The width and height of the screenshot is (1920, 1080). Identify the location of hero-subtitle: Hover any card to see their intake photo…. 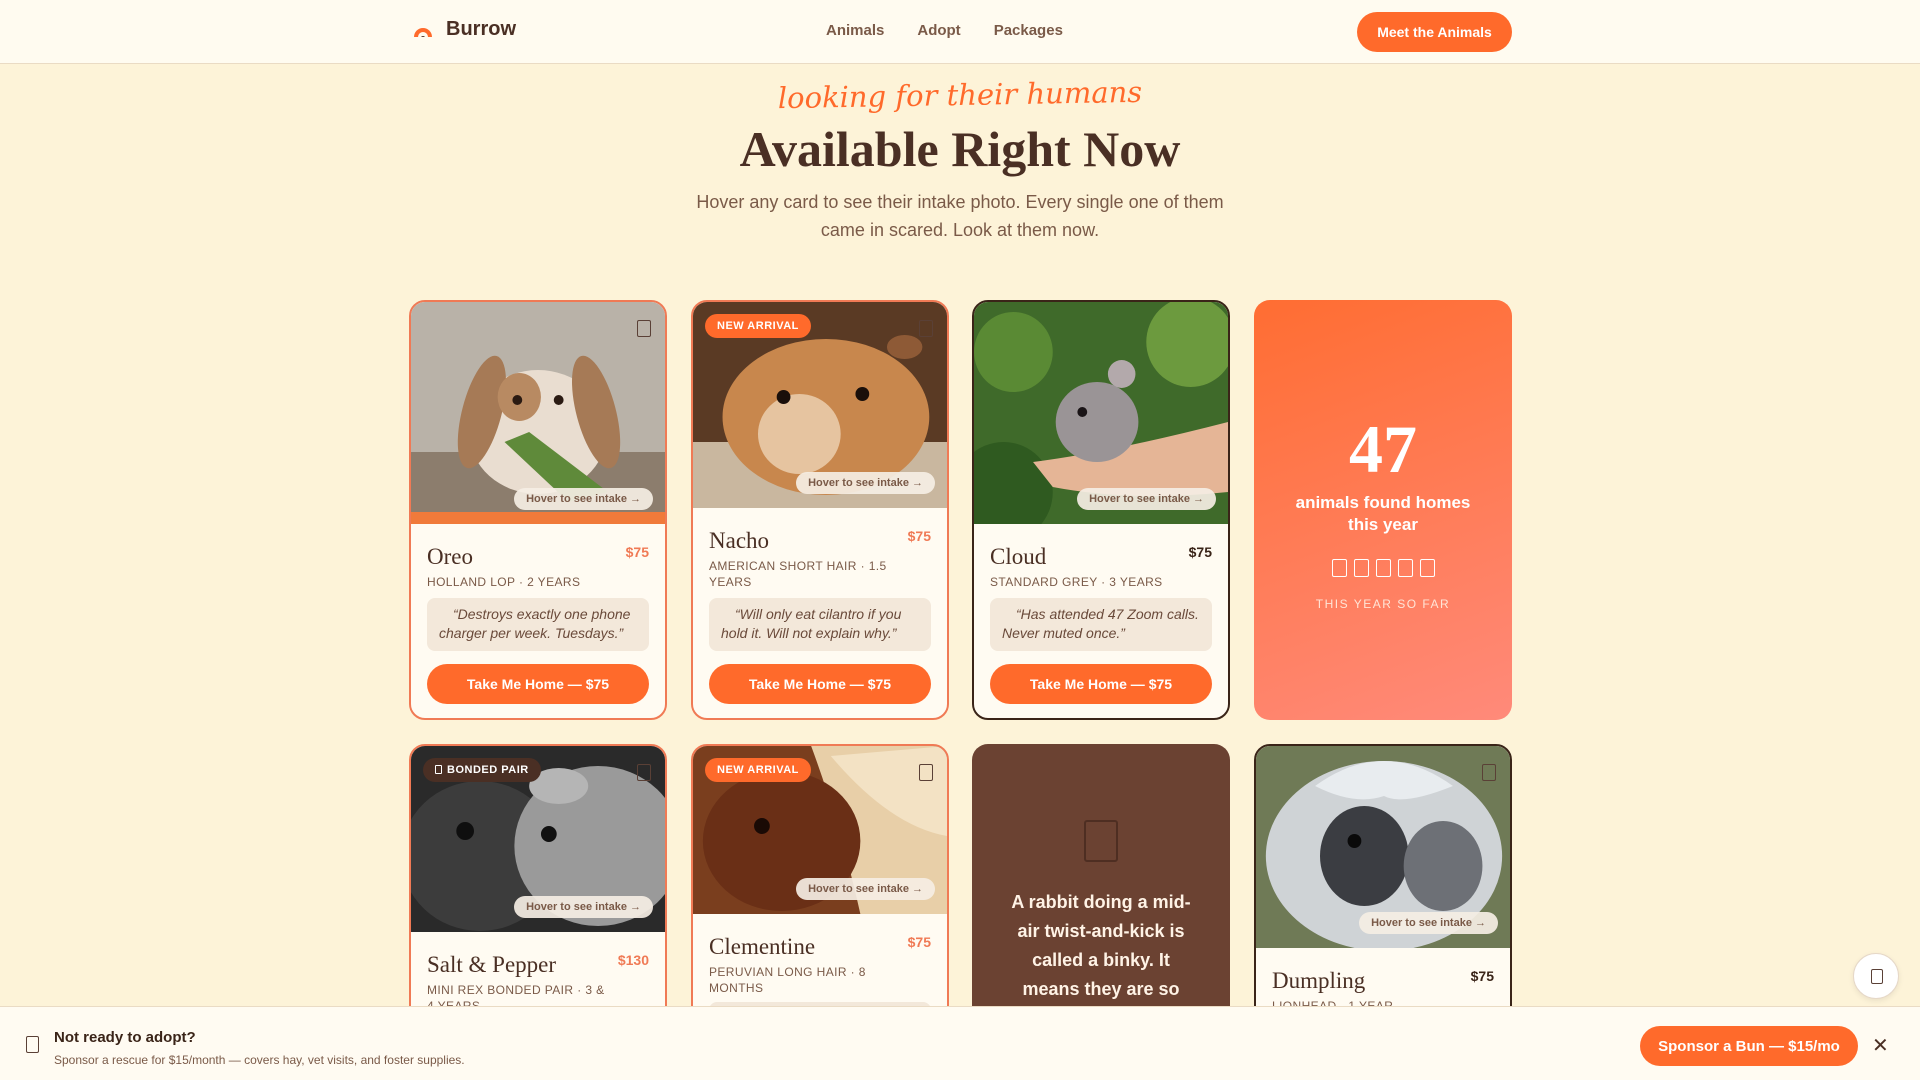
(960, 216).